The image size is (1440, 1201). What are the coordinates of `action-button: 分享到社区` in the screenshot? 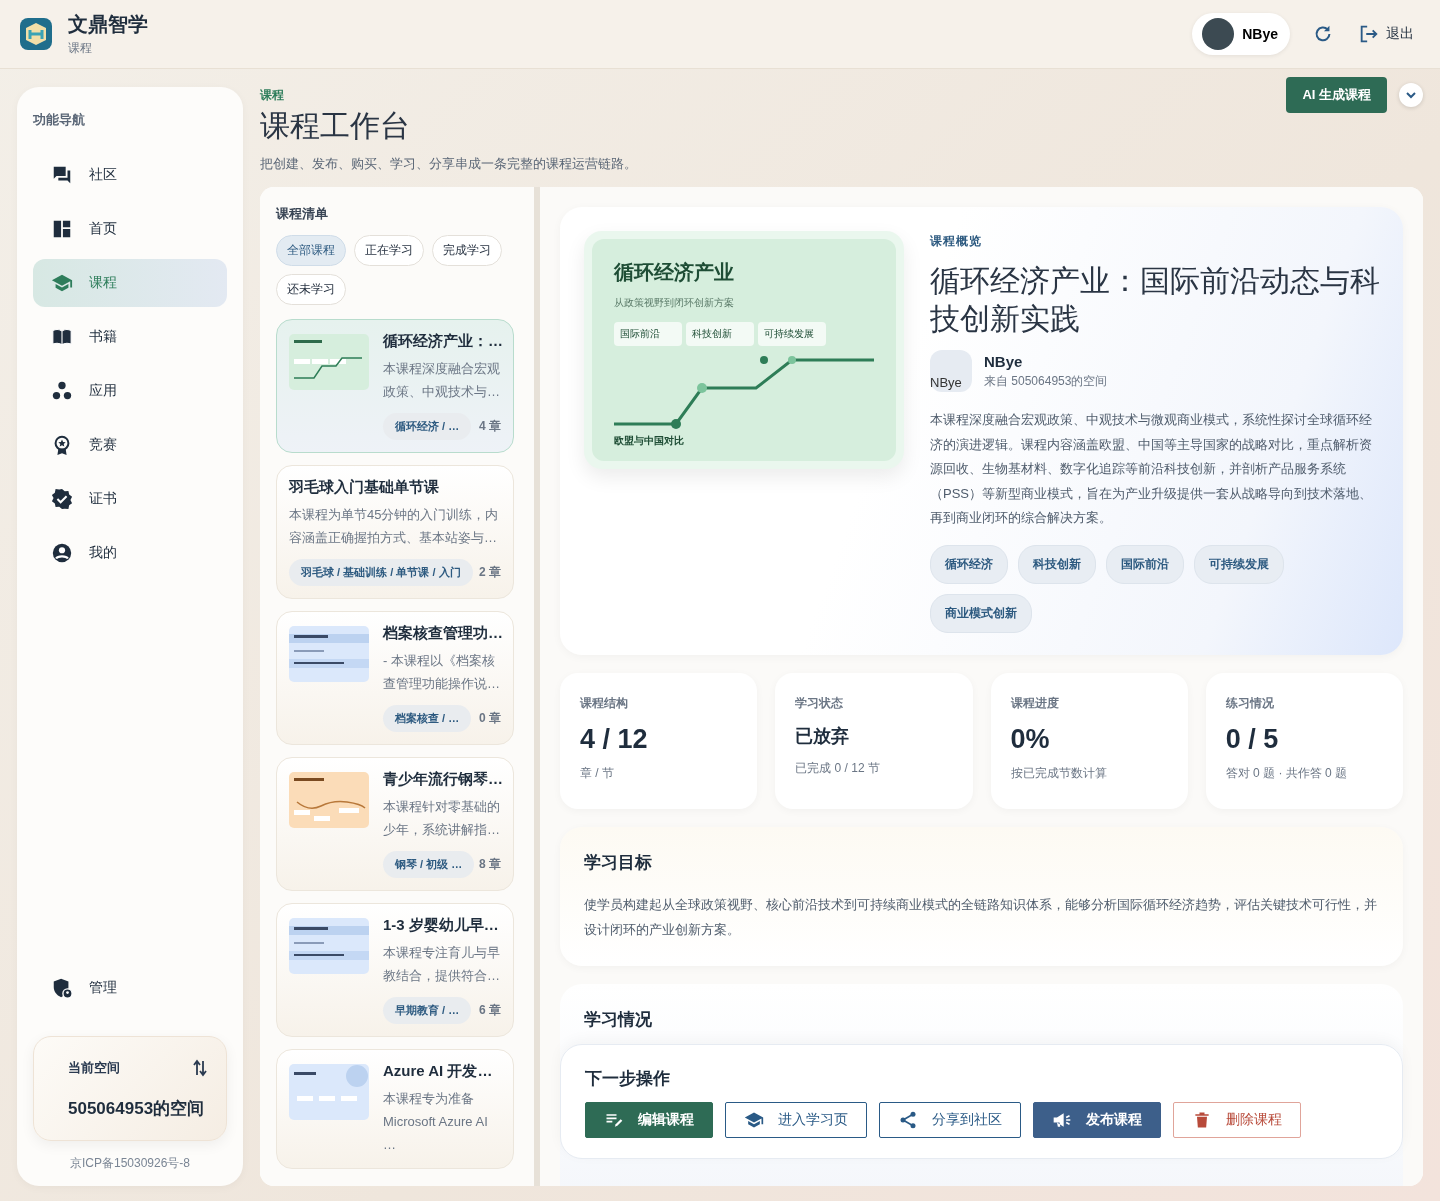 It's located at (950, 1120).